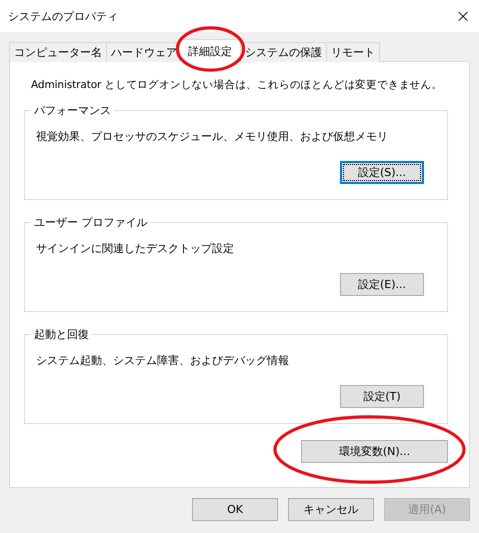 The image size is (479, 533). Describe the element at coordinates (58, 52) in the screenshot. I see `tab: コンピューター名` at that location.